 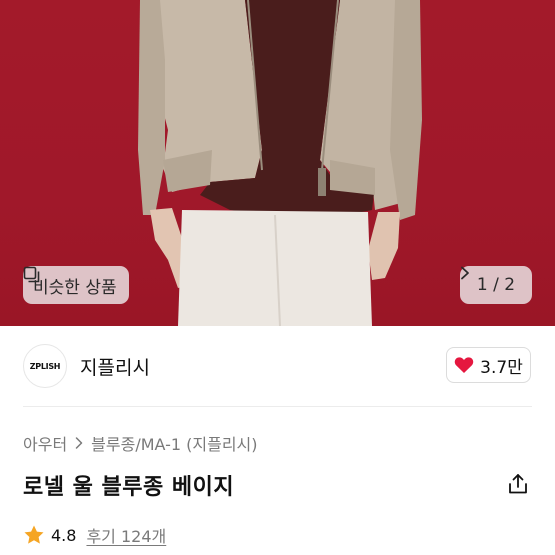 What do you see at coordinates (174, 443) in the screenshot?
I see `breadcrumb-item-category: 블루종/MA-1 (지플리시)` at bounding box center [174, 443].